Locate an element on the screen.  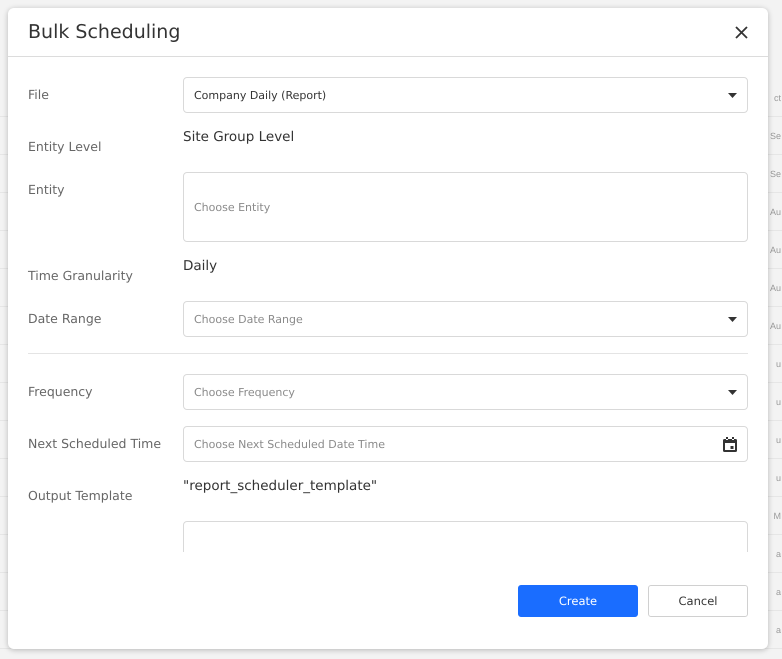
field-value: Site Group Level is located at coordinates (239, 137).